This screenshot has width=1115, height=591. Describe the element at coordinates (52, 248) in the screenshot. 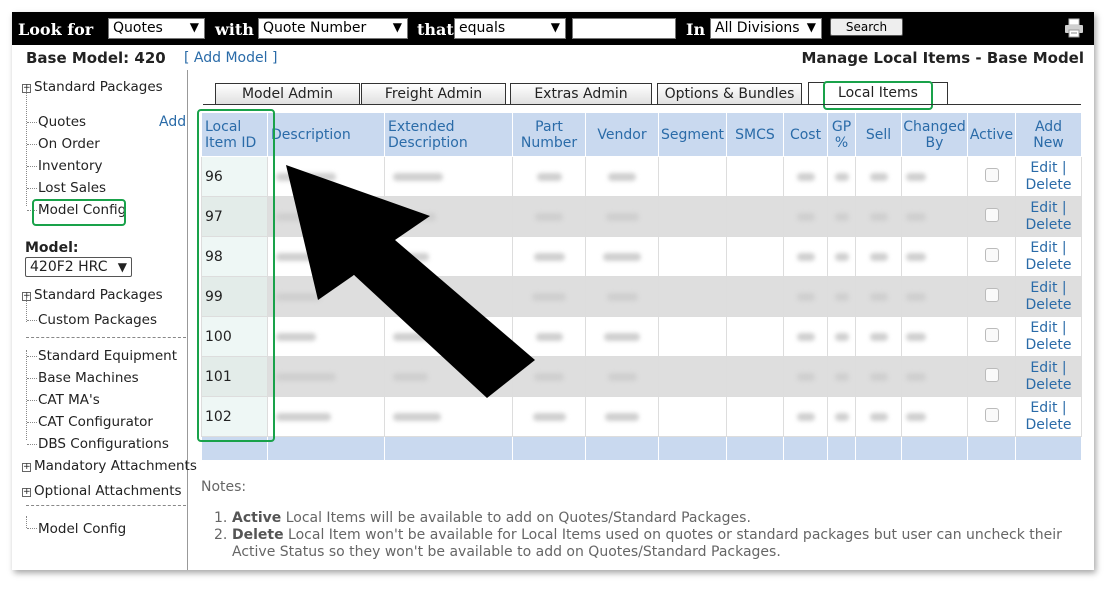

I see `model-label: Model:` at that location.